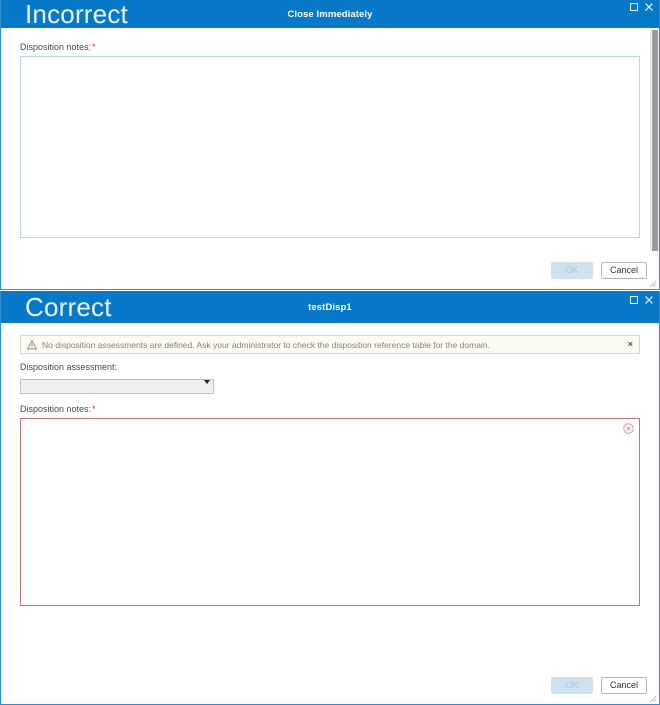 This screenshot has height=705, width=660. What do you see at coordinates (330, 270) in the screenshot?
I see `dialog-footer-incorrect: OK Cancel` at bounding box center [330, 270].